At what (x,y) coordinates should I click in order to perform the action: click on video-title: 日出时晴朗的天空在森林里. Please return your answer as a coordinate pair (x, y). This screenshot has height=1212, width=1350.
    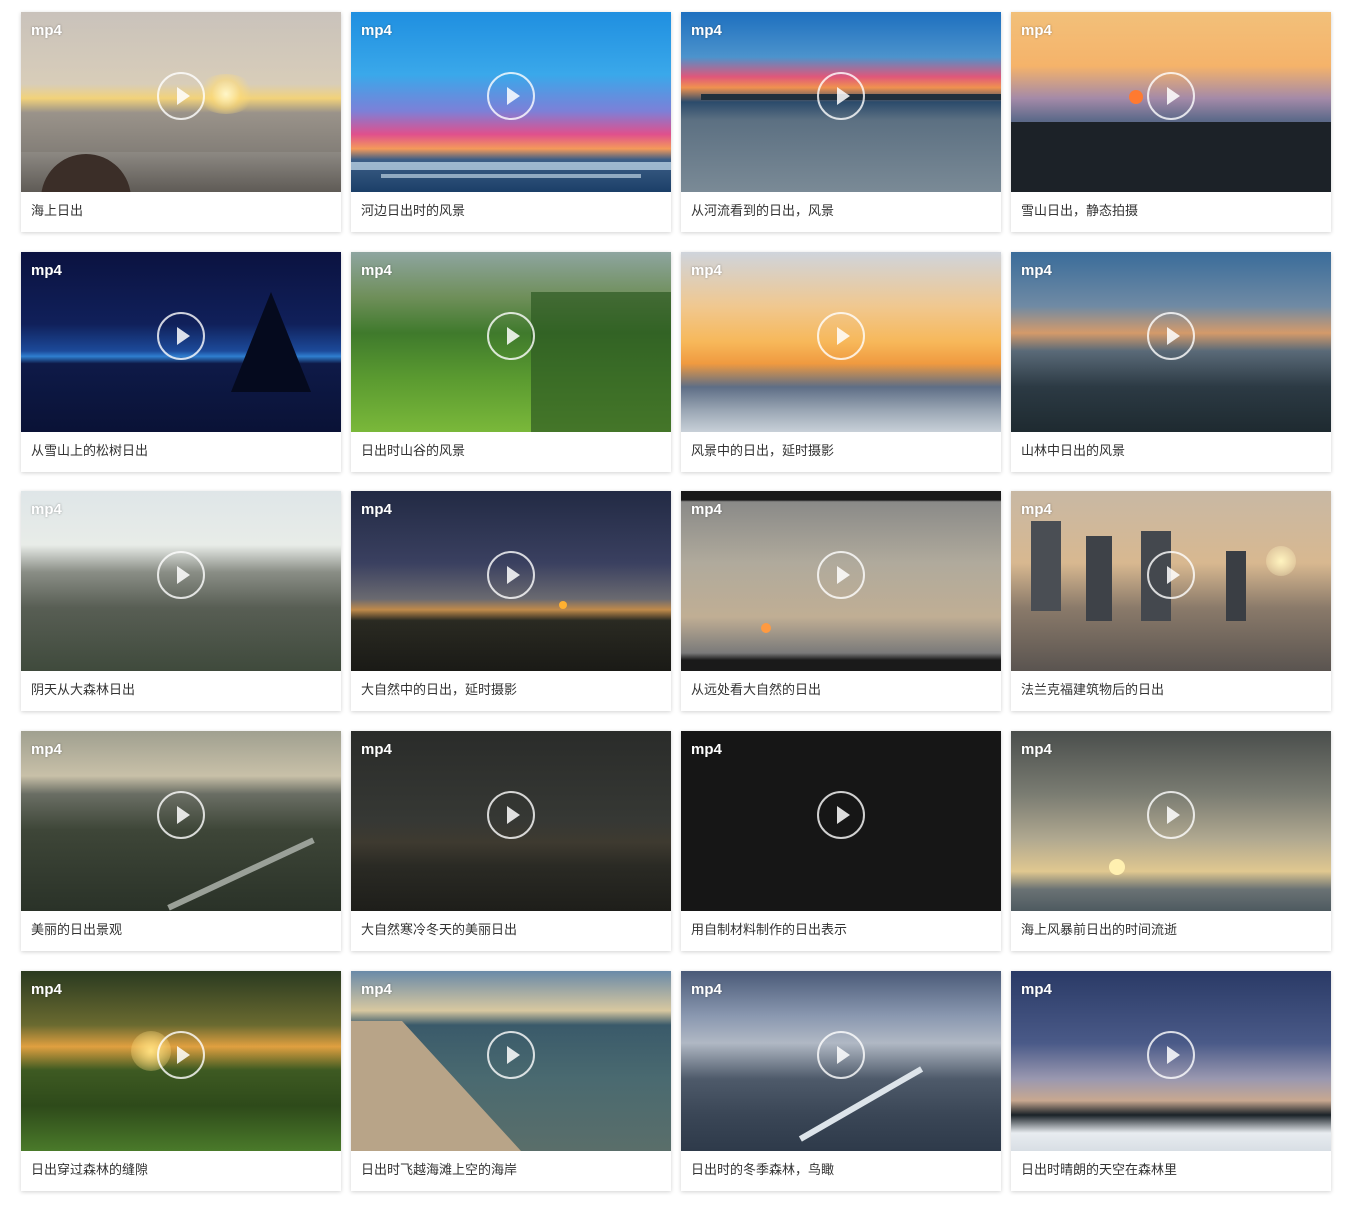
    Looking at the image, I should click on (1171, 1171).